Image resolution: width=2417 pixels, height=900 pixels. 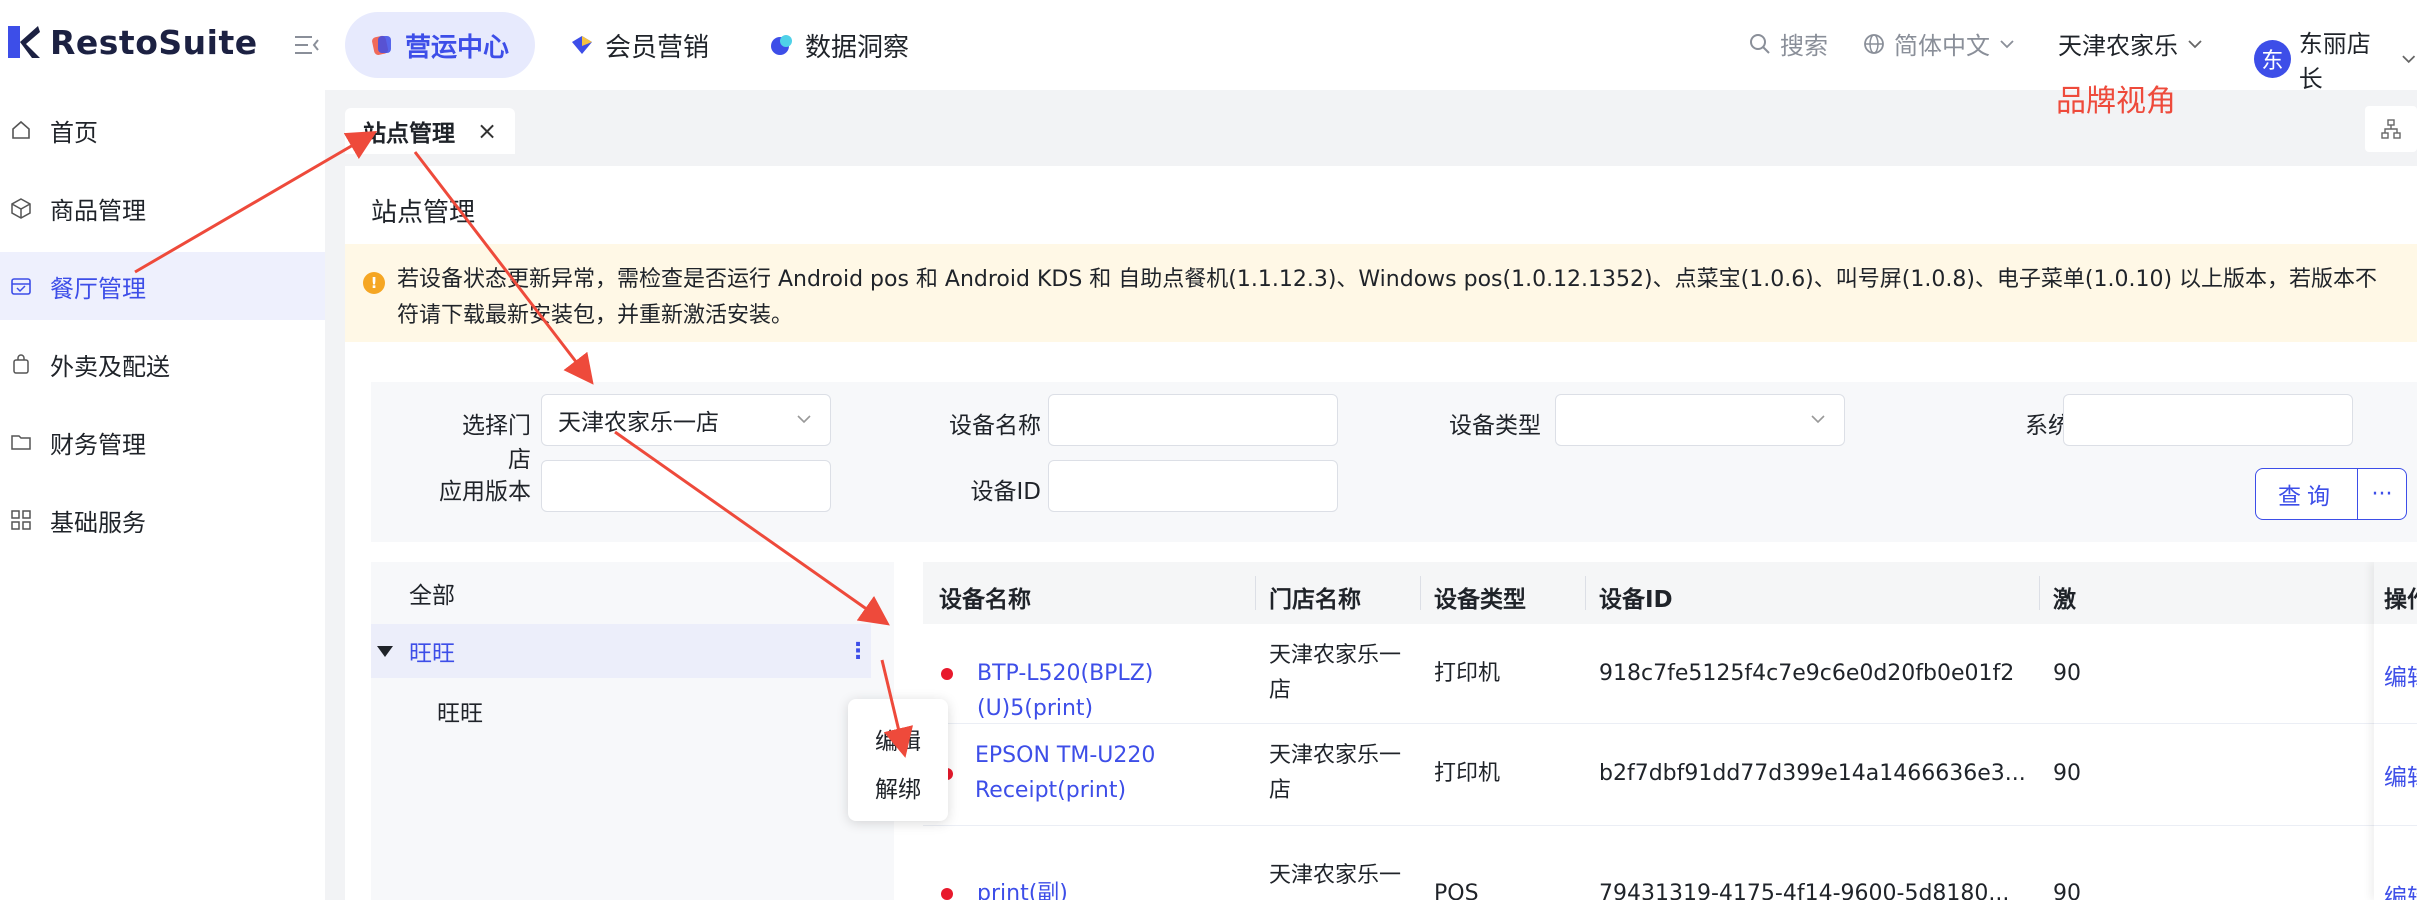 What do you see at coordinates (1700, 420) in the screenshot?
I see `device-type-select` at bounding box center [1700, 420].